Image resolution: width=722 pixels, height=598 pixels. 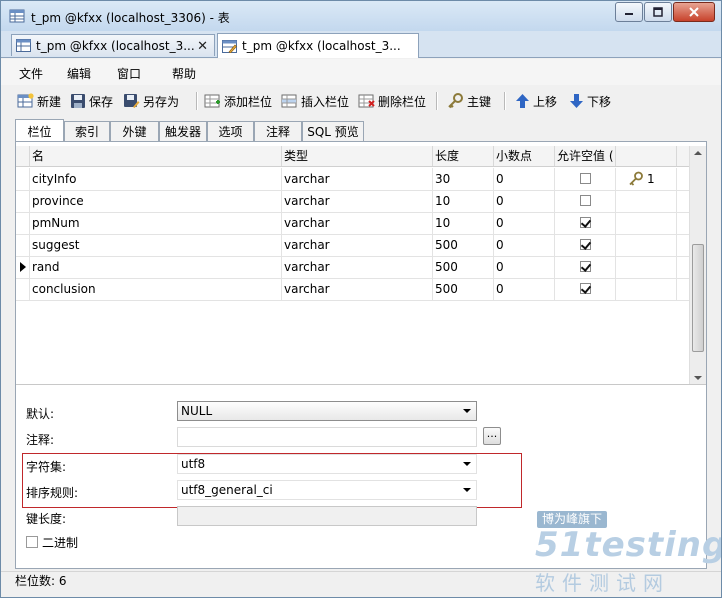 I want to click on binary-checkbox, so click(x=32, y=542).